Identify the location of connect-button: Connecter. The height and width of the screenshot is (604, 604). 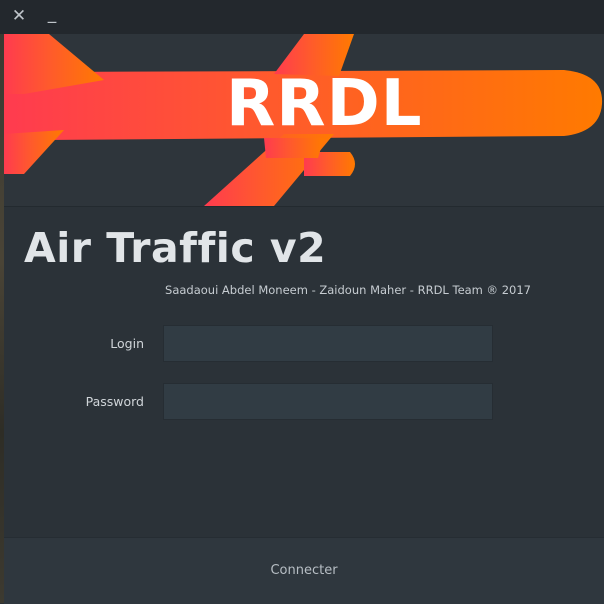
(304, 570).